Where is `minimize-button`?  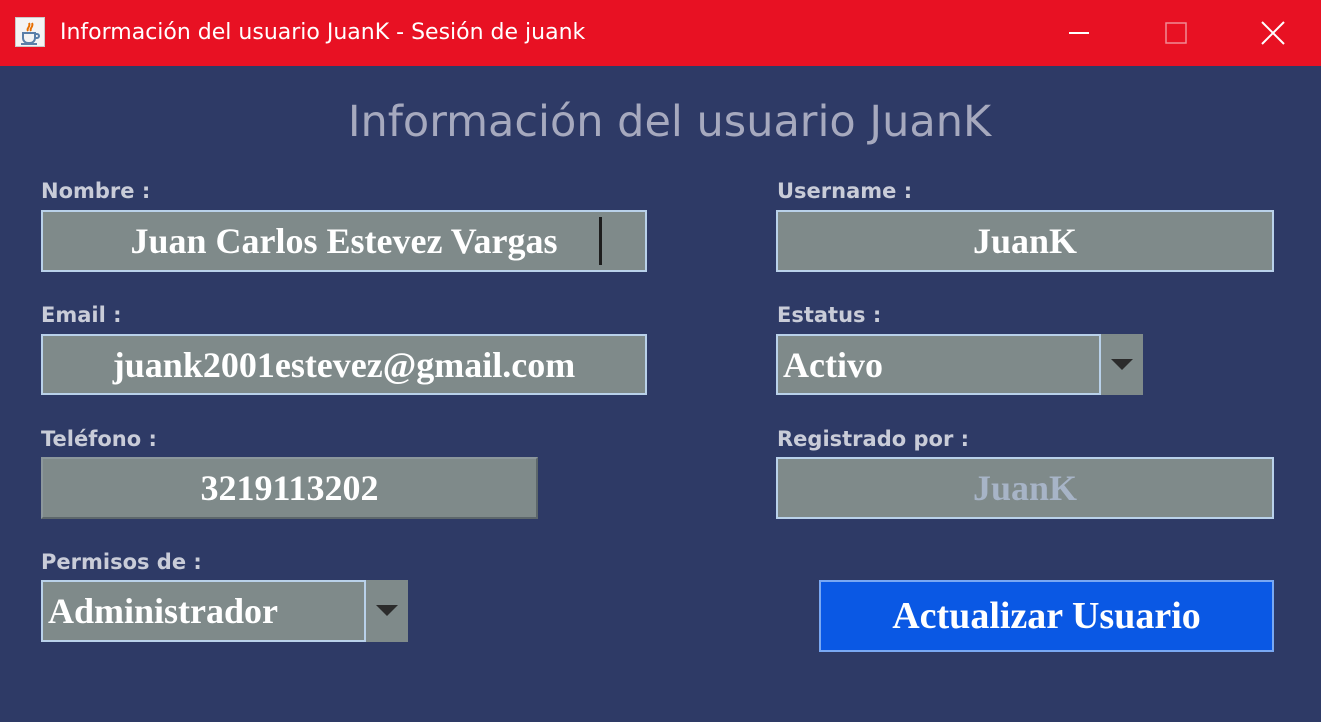
minimize-button is located at coordinates (1079, 33).